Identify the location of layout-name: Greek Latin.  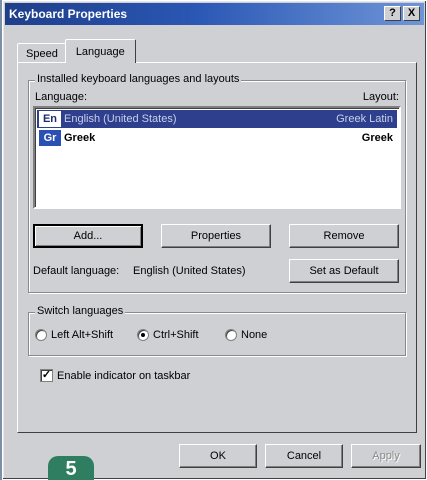
(364, 119).